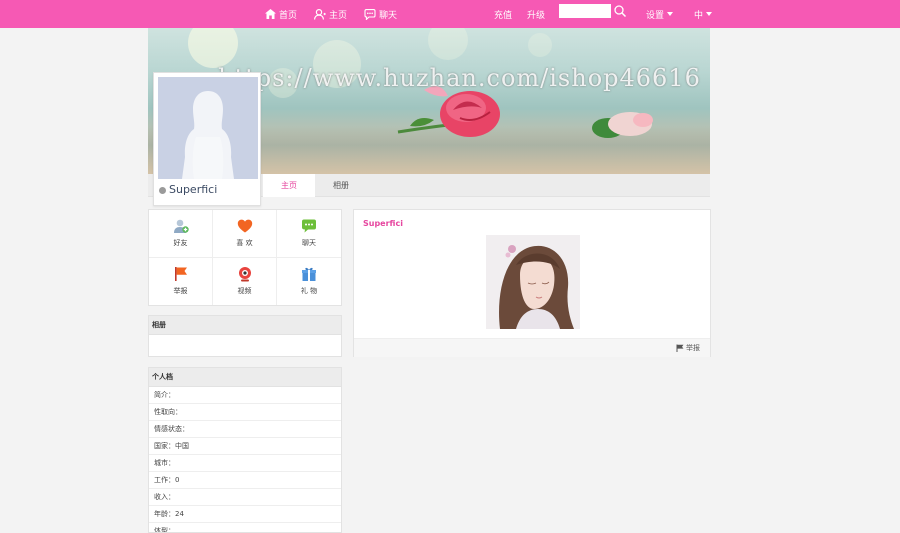 Image resolution: width=900 pixels, height=533 pixels. I want to click on video-button: 视频, so click(245, 281).